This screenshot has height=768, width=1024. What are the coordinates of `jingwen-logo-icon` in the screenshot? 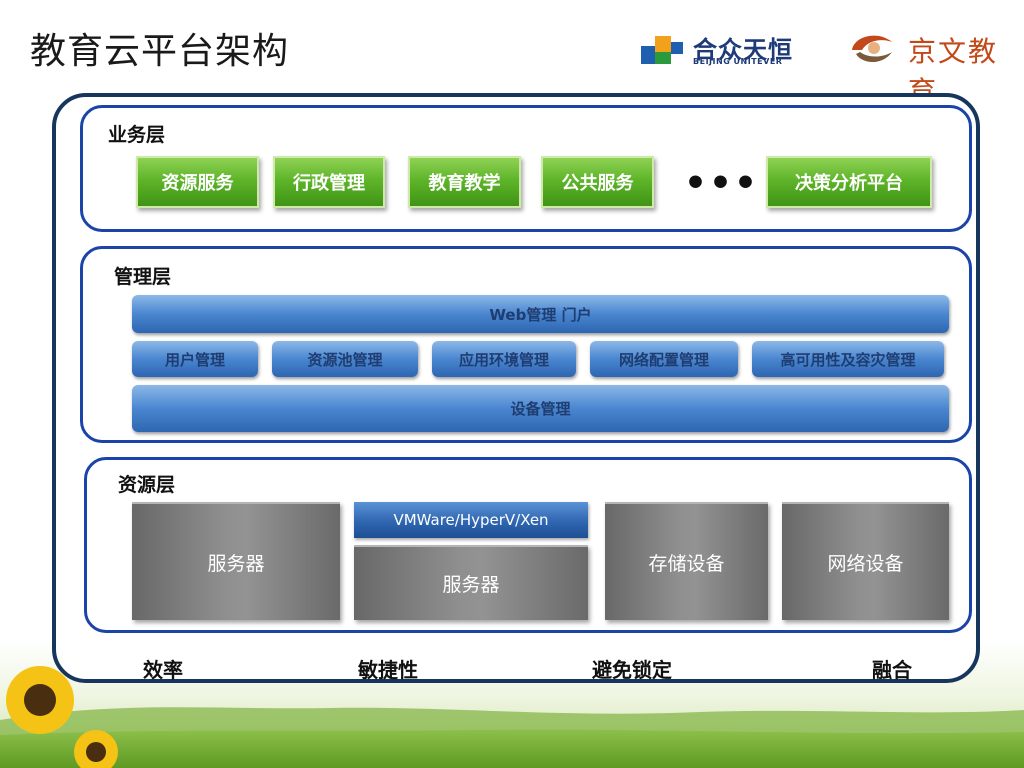 It's located at (872, 48).